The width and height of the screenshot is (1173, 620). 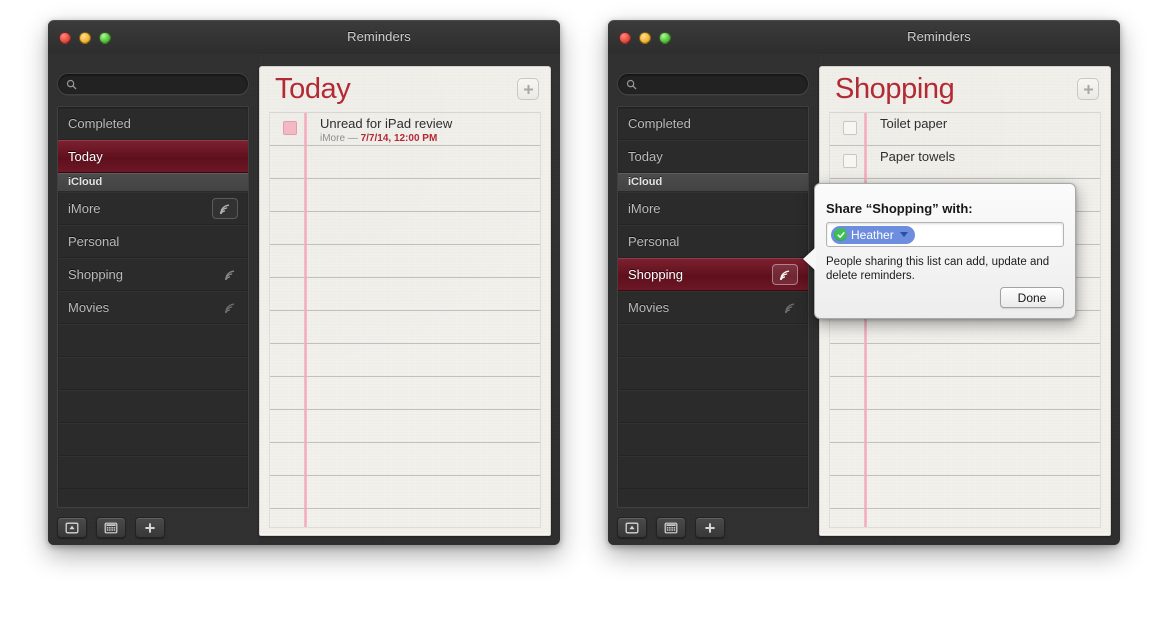 I want to click on search-field-left, so click(x=153, y=84).